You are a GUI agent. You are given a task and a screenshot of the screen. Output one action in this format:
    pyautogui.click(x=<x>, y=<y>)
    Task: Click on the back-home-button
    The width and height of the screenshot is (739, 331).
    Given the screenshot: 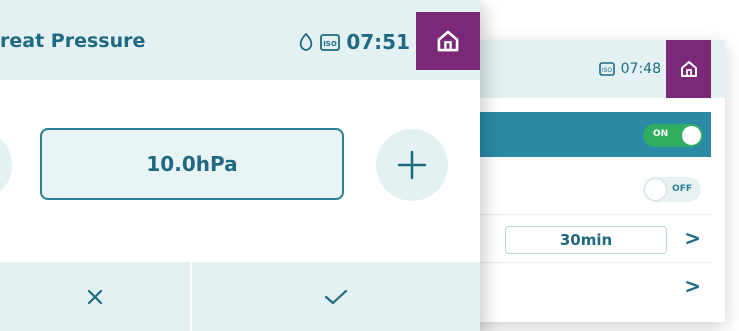 What is the action you would take?
    pyautogui.click(x=688, y=69)
    